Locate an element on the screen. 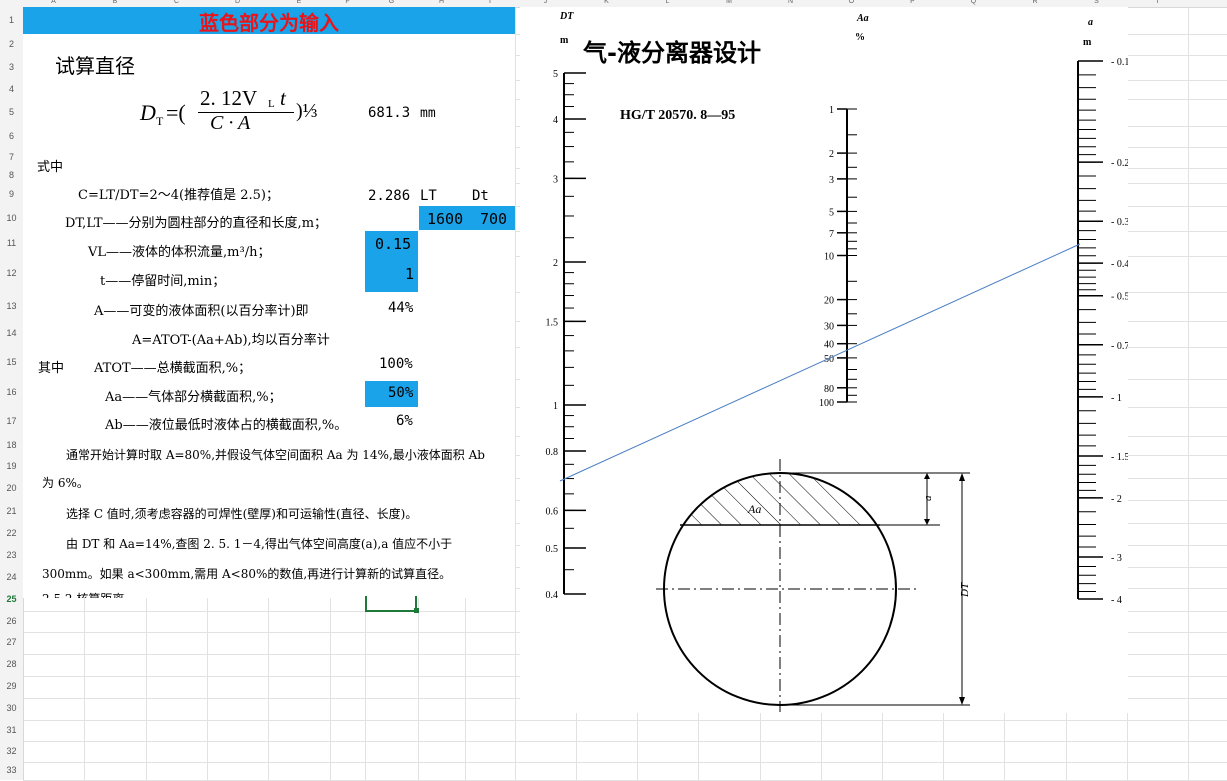 The height and width of the screenshot is (781, 1227). aa-tick-label: 100 is located at coordinates (826, 403).